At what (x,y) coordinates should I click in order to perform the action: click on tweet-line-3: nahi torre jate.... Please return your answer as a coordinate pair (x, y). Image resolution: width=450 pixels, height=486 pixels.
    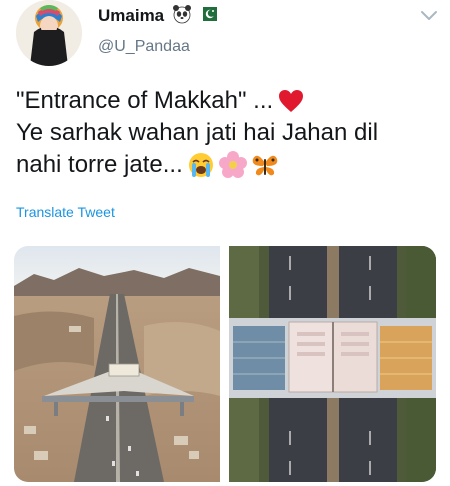
    Looking at the image, I should click on (99, 164).